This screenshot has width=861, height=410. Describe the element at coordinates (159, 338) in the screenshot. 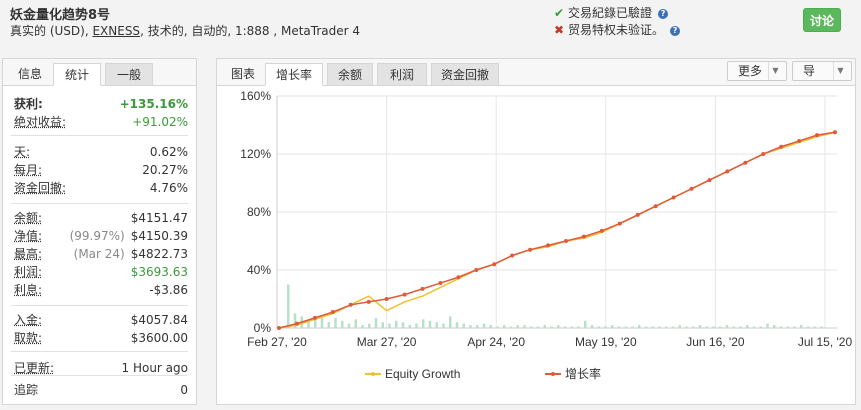

I see `stat-value-text: $3600.00` at that location.